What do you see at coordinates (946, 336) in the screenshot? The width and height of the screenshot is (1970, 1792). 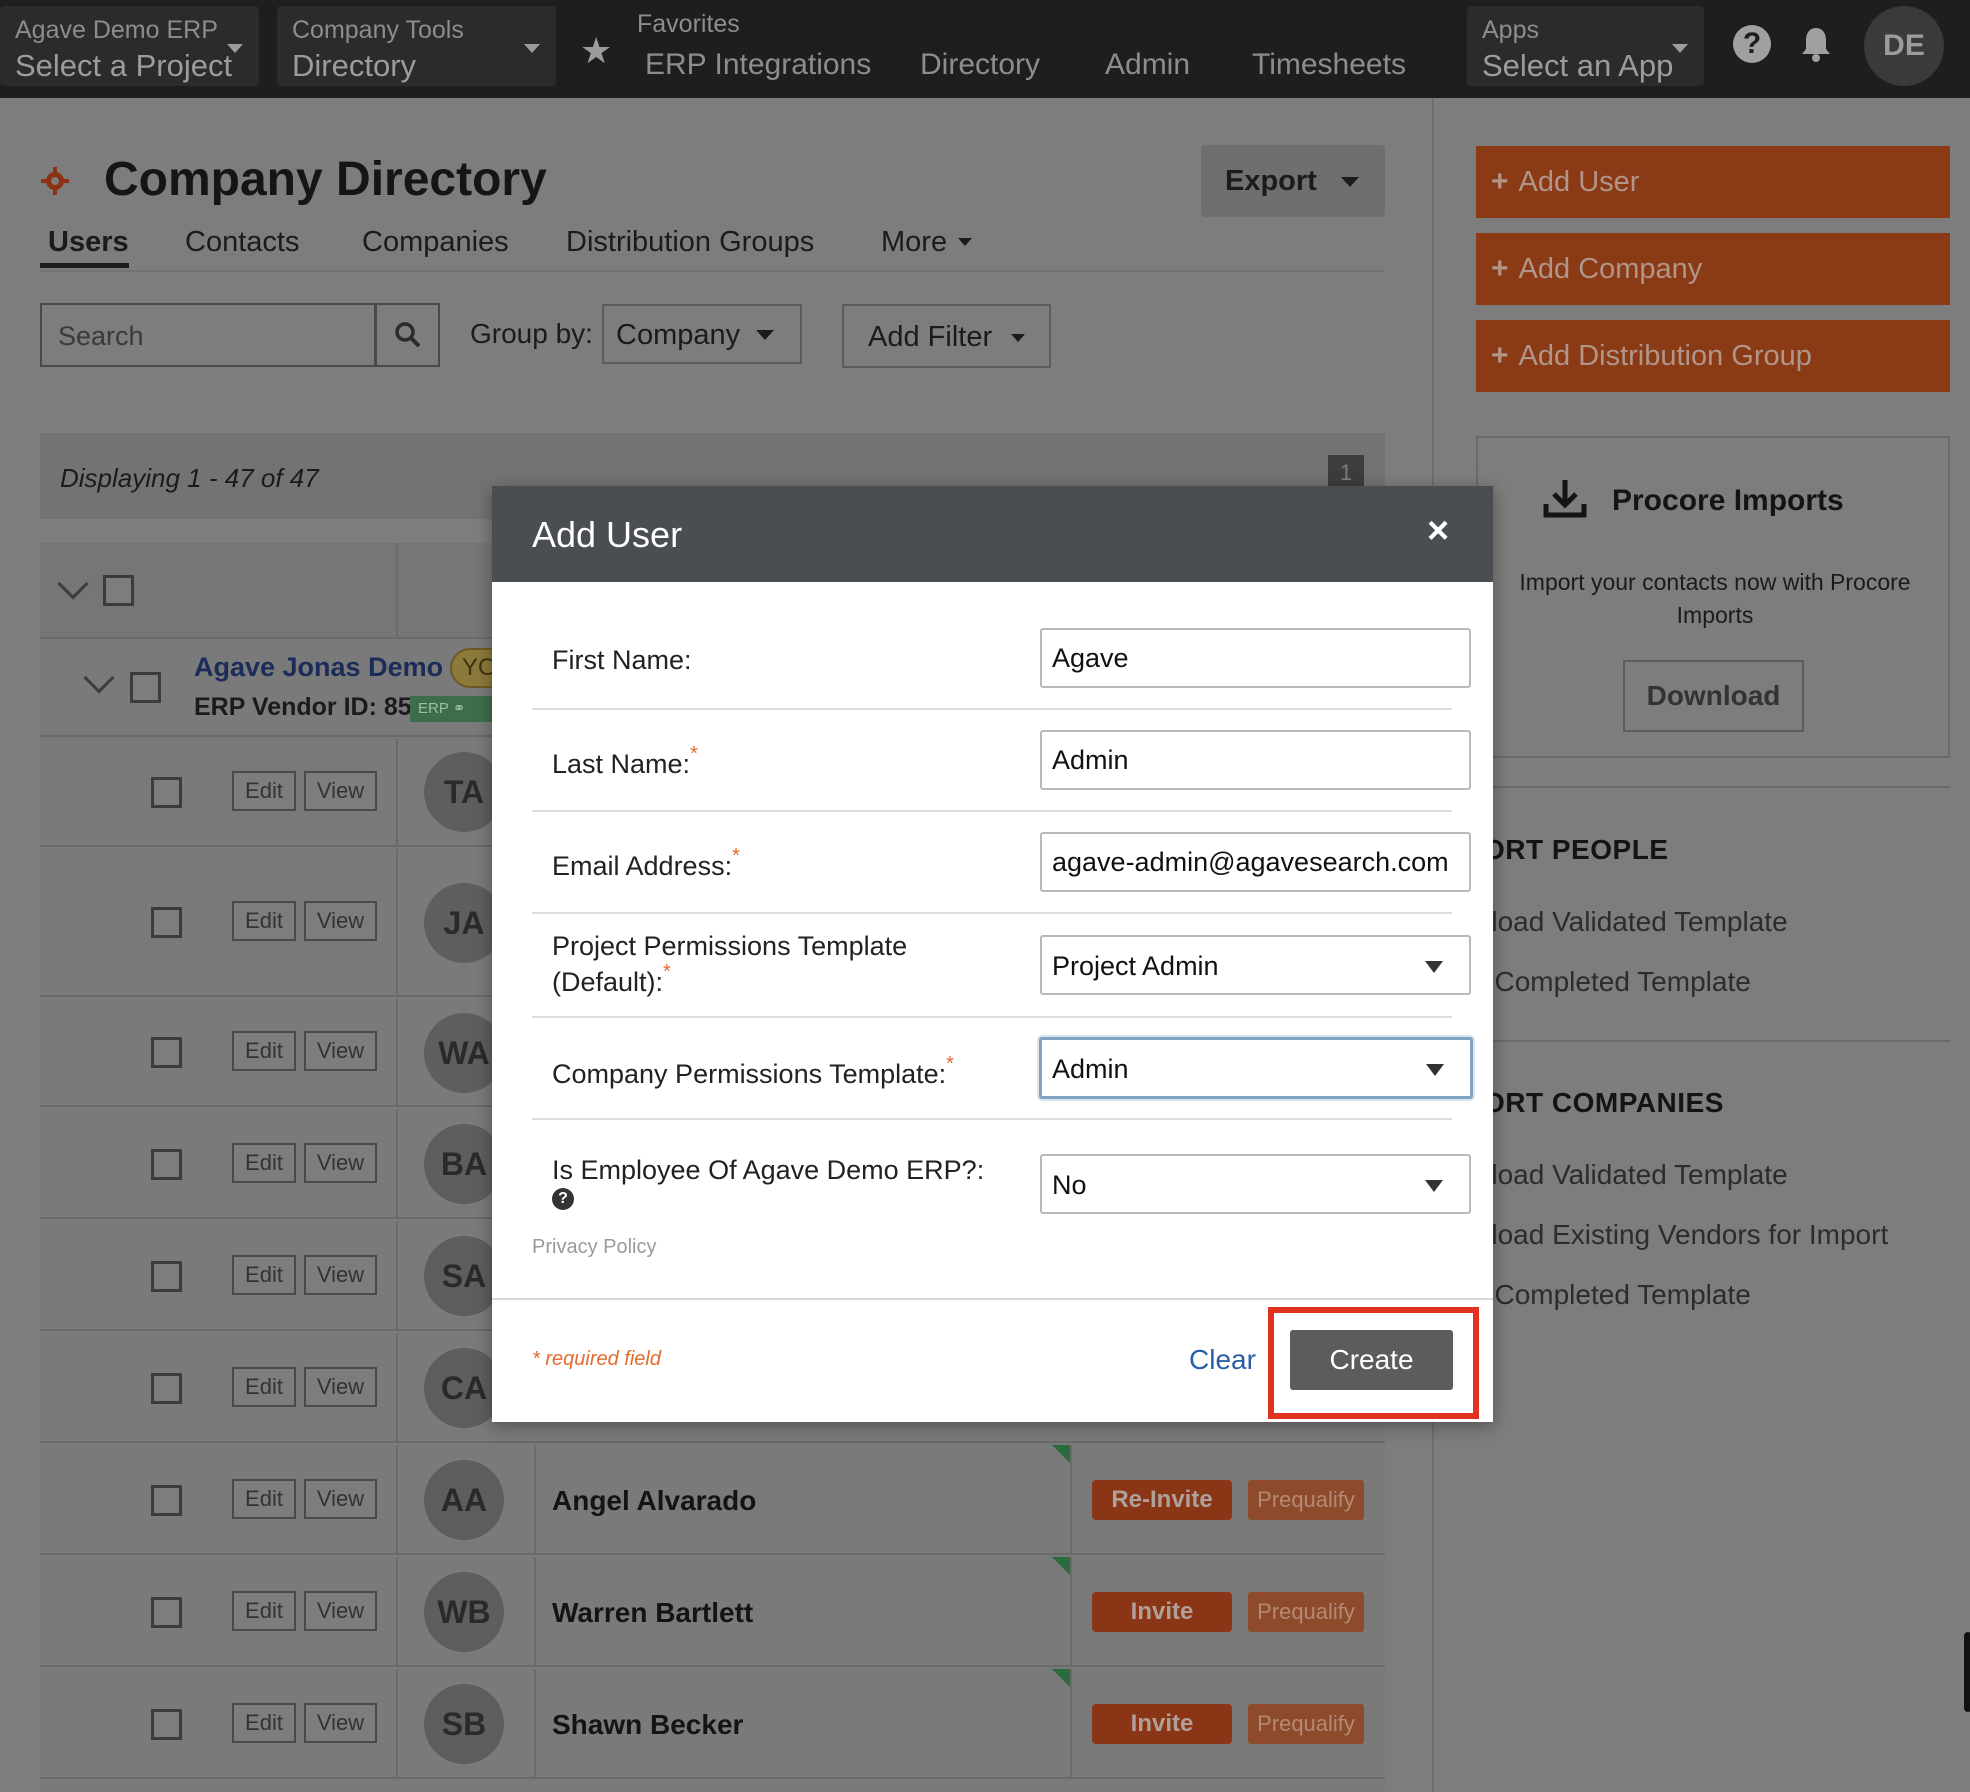 I see `add-filter-button: Add Filter` at bounding box center [946, 336].